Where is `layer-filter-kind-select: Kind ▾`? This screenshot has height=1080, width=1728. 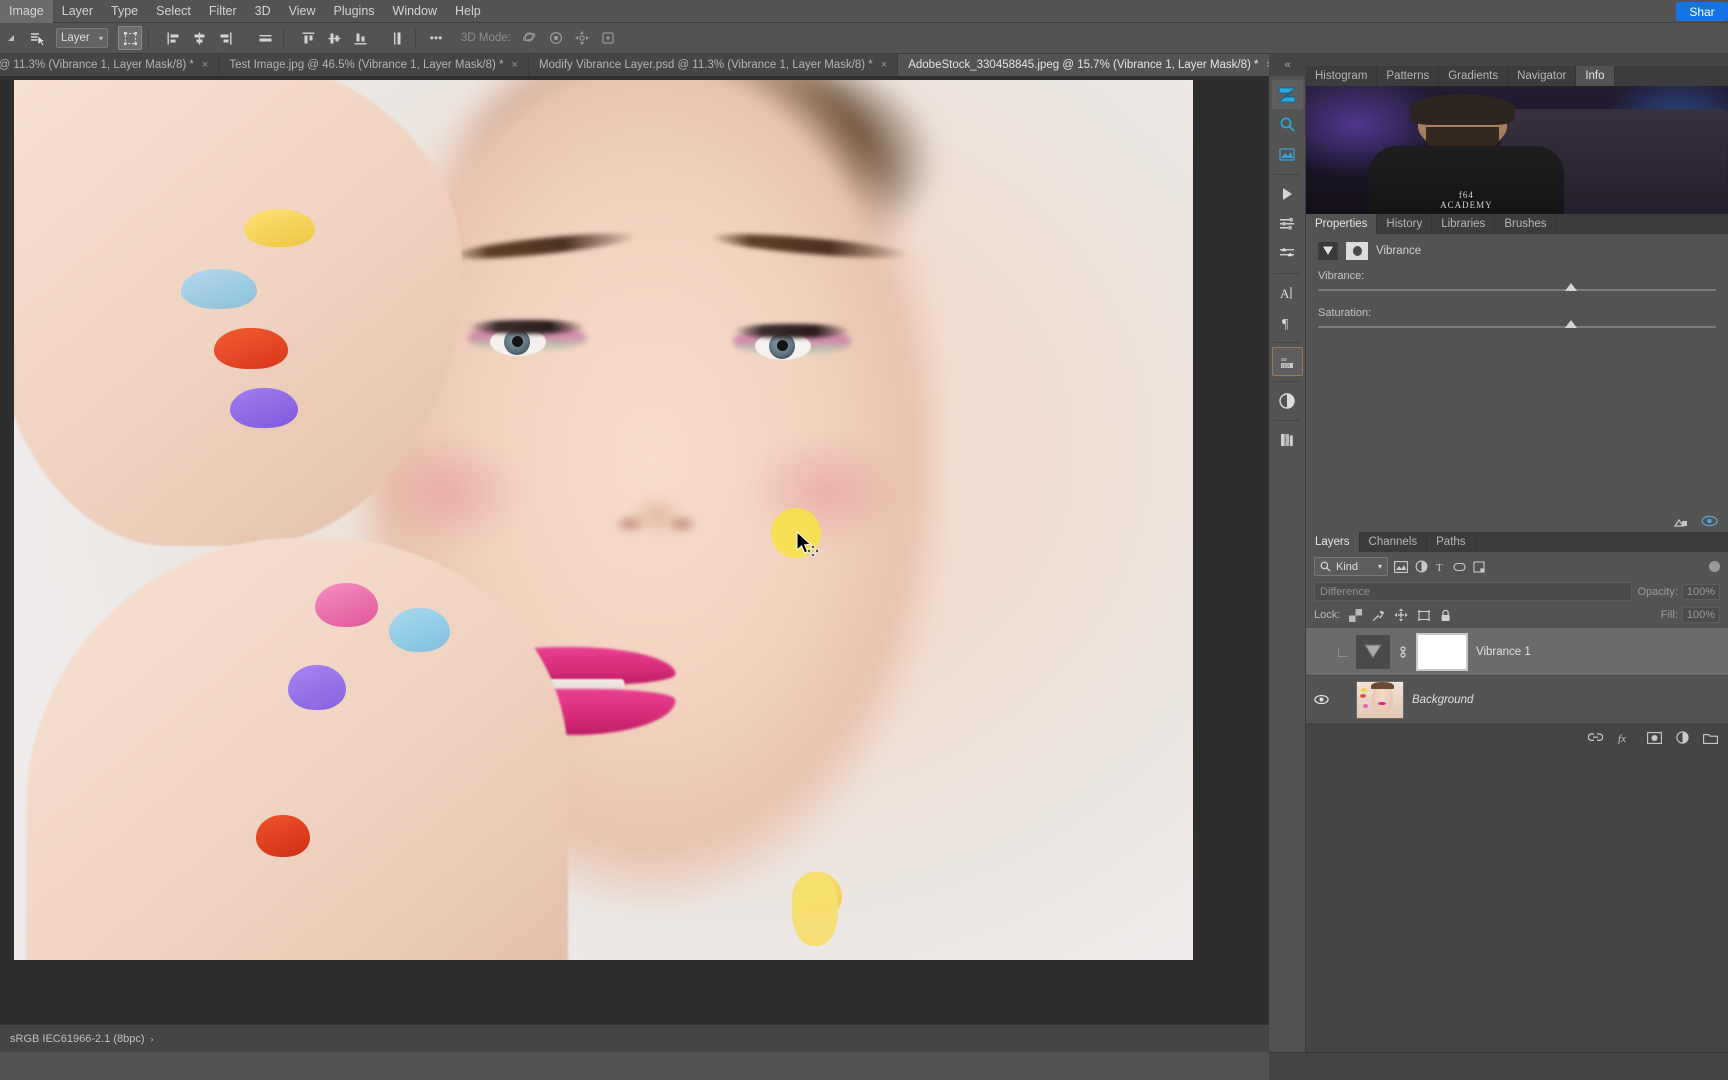 layer-filter-kind-select: Kind ▾ is located at coordinates (1351, 566).